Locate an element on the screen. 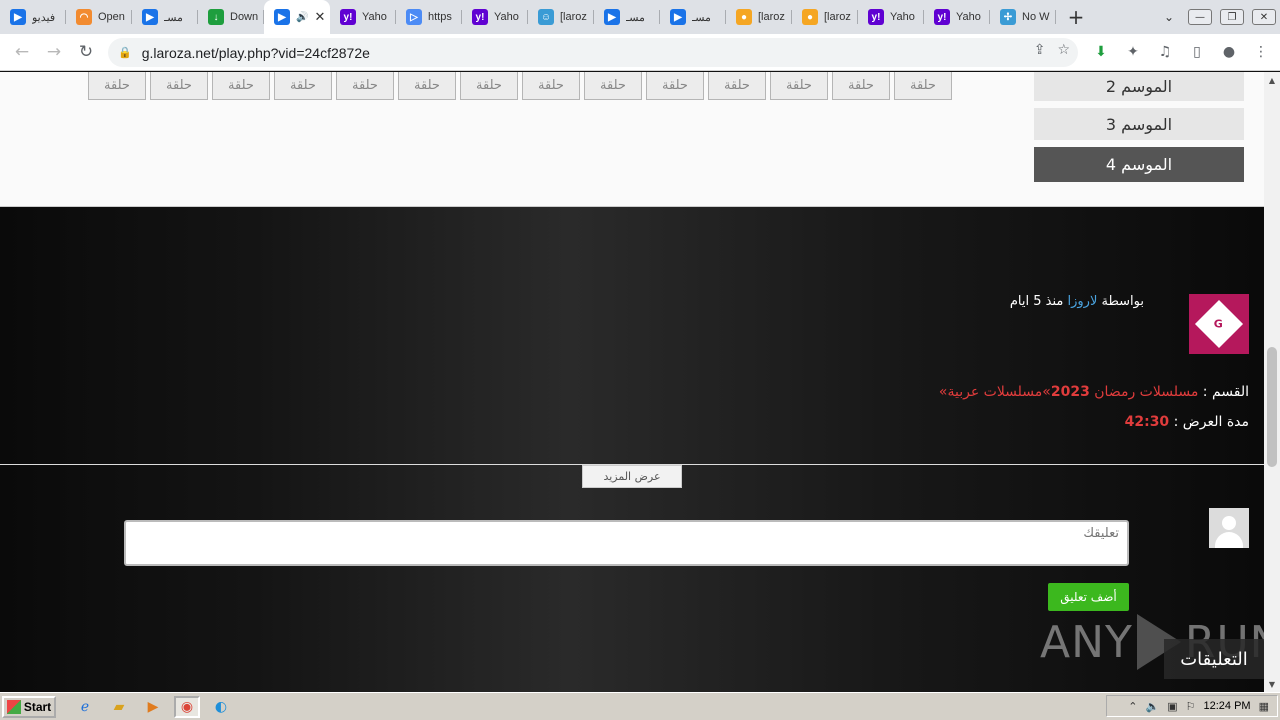  download-extension-icon: ⬇ is located at coordinates (1101, 52).